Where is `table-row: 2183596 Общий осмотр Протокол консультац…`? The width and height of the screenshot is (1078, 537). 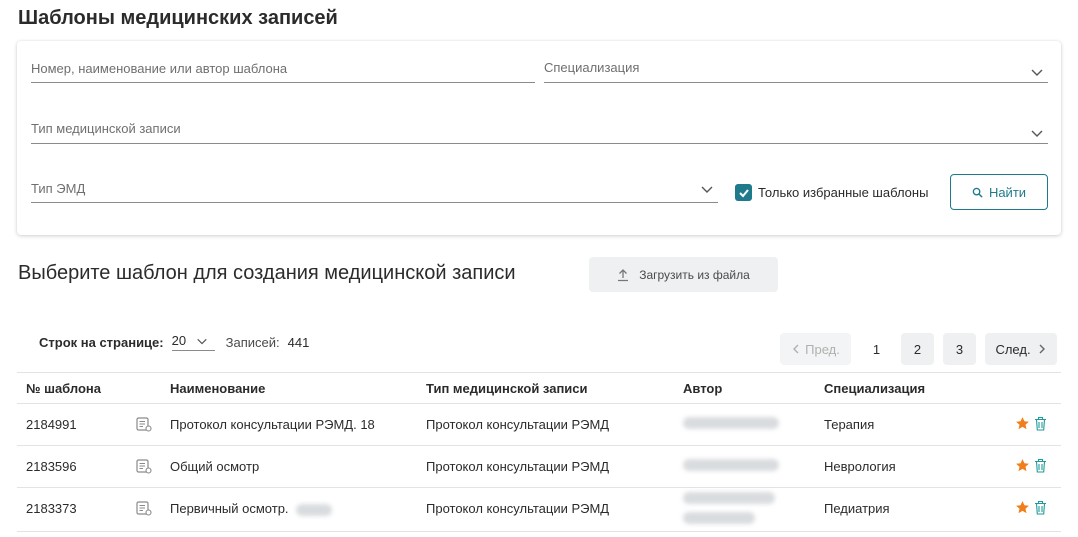 table-row: 2183596 Общий осмотр Протокол консультац… is located at coordinates (539, 467).